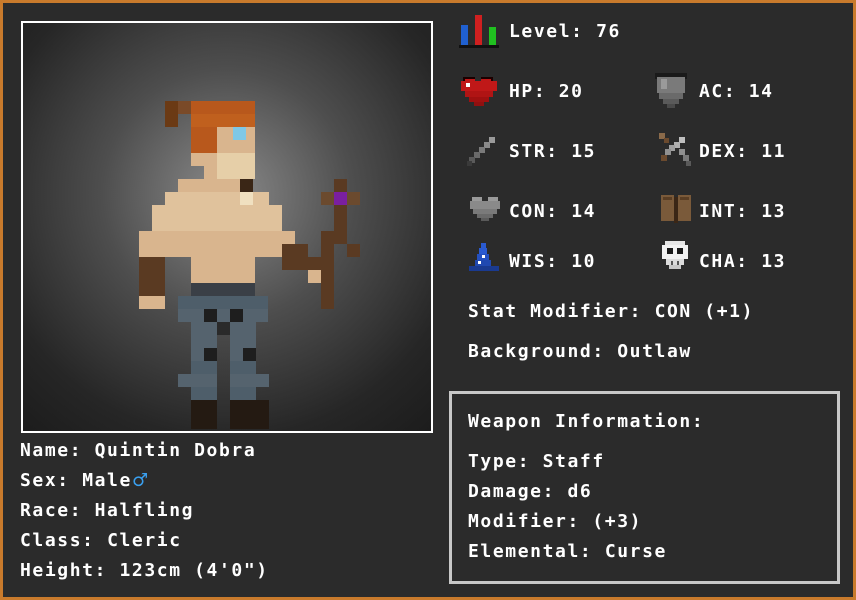 This screenshot has width=856, height=600. I want to click on weapon-type-row: Type: Staff, so click(536, 462).